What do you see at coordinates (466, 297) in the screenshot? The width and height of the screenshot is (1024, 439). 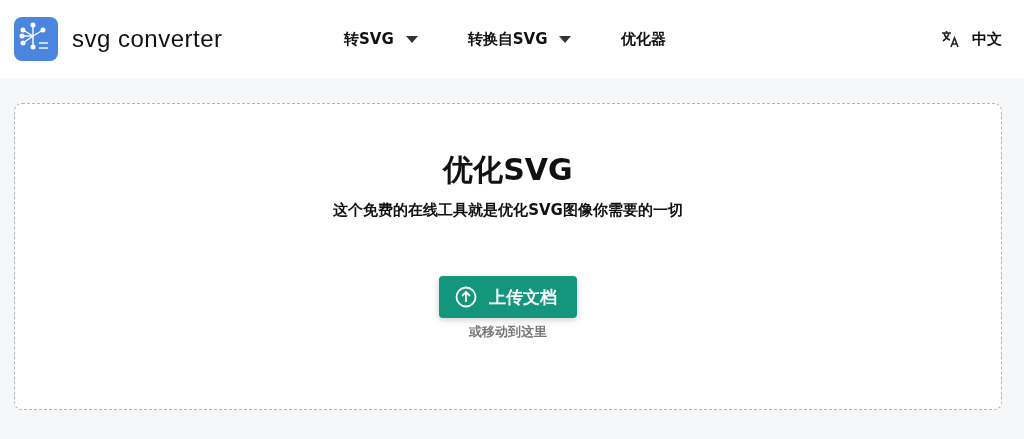 I see `upload-icon` at bounding box center [466, 297].